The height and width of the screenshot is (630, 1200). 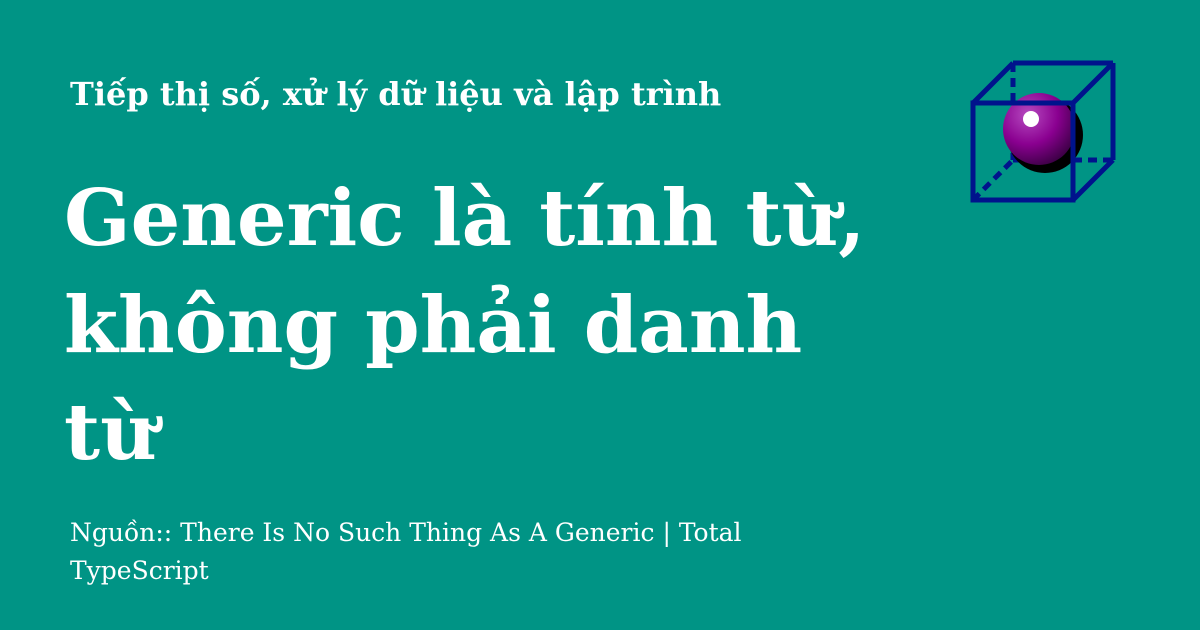 What do you see at coordinates (1043, 131) in the screenshot?
I see `cube-sphere-logo-icon` at bounding box center [1043, 131].